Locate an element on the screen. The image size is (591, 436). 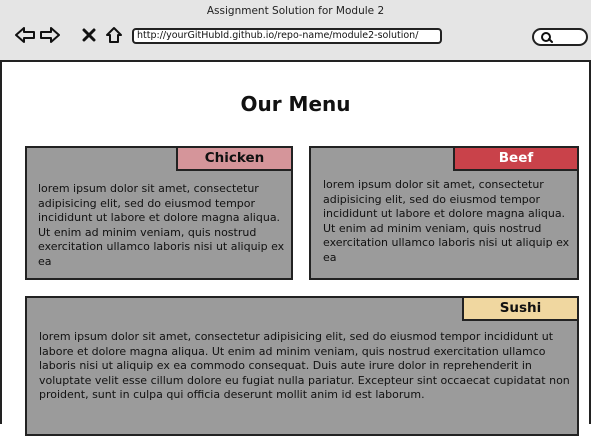
search-icon is located at coordinates (547, 37).